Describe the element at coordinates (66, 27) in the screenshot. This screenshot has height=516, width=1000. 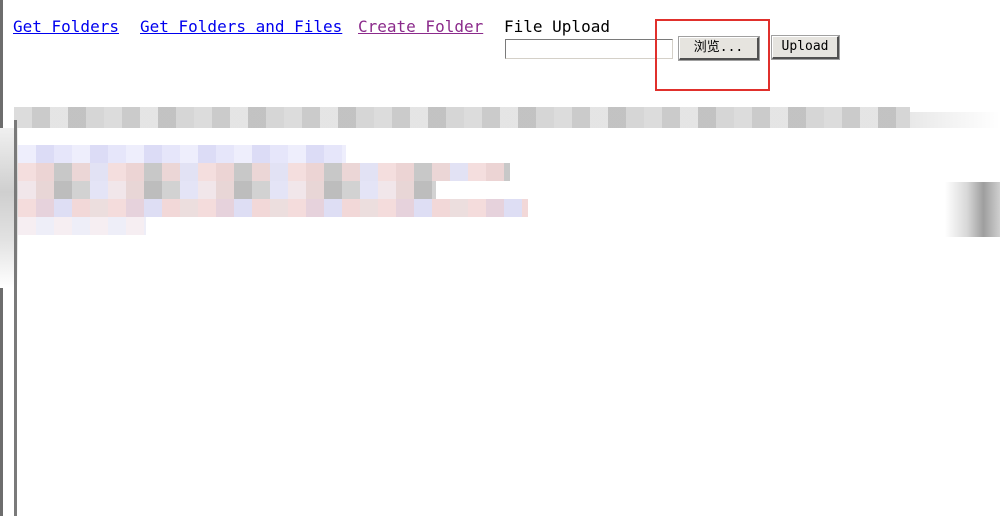
I see `get-folders-link: Get Folders` at that location.